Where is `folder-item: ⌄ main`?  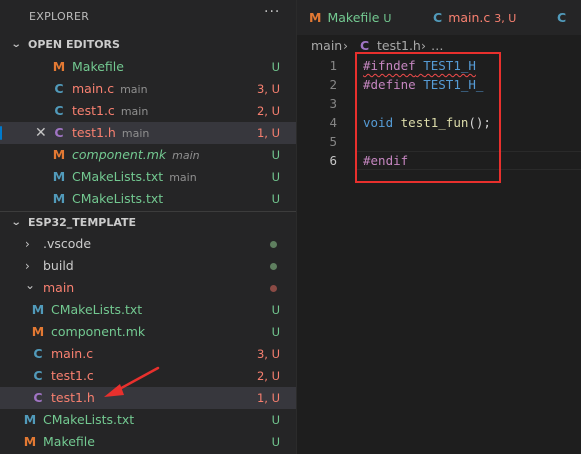 folder-item: ⌄ main is located at coordinates (148, 288).